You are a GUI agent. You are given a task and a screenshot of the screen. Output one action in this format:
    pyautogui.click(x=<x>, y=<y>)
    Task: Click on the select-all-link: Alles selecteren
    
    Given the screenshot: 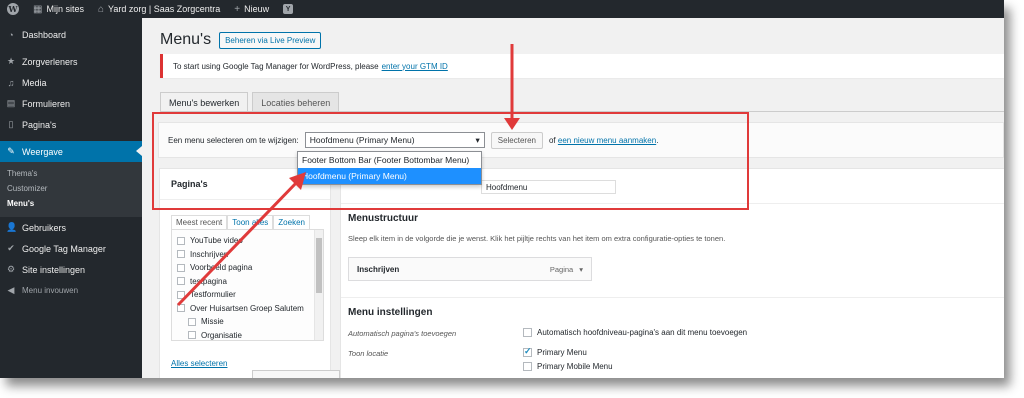 What is the action you would take?
    pyautogui.click(x=199, y=363)
    